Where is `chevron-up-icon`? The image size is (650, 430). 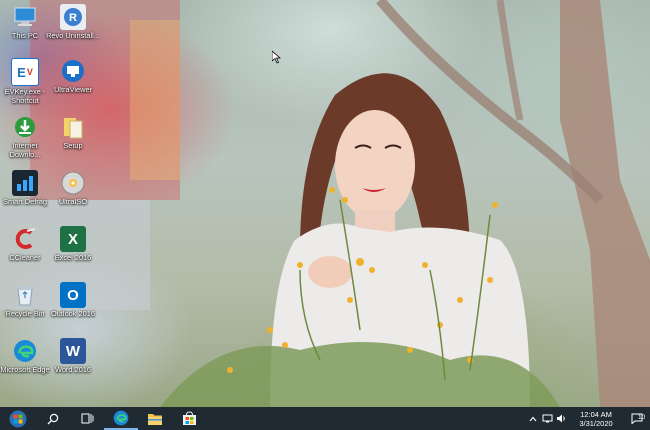
chevron-up-icon is located at coordinates (533, 418).